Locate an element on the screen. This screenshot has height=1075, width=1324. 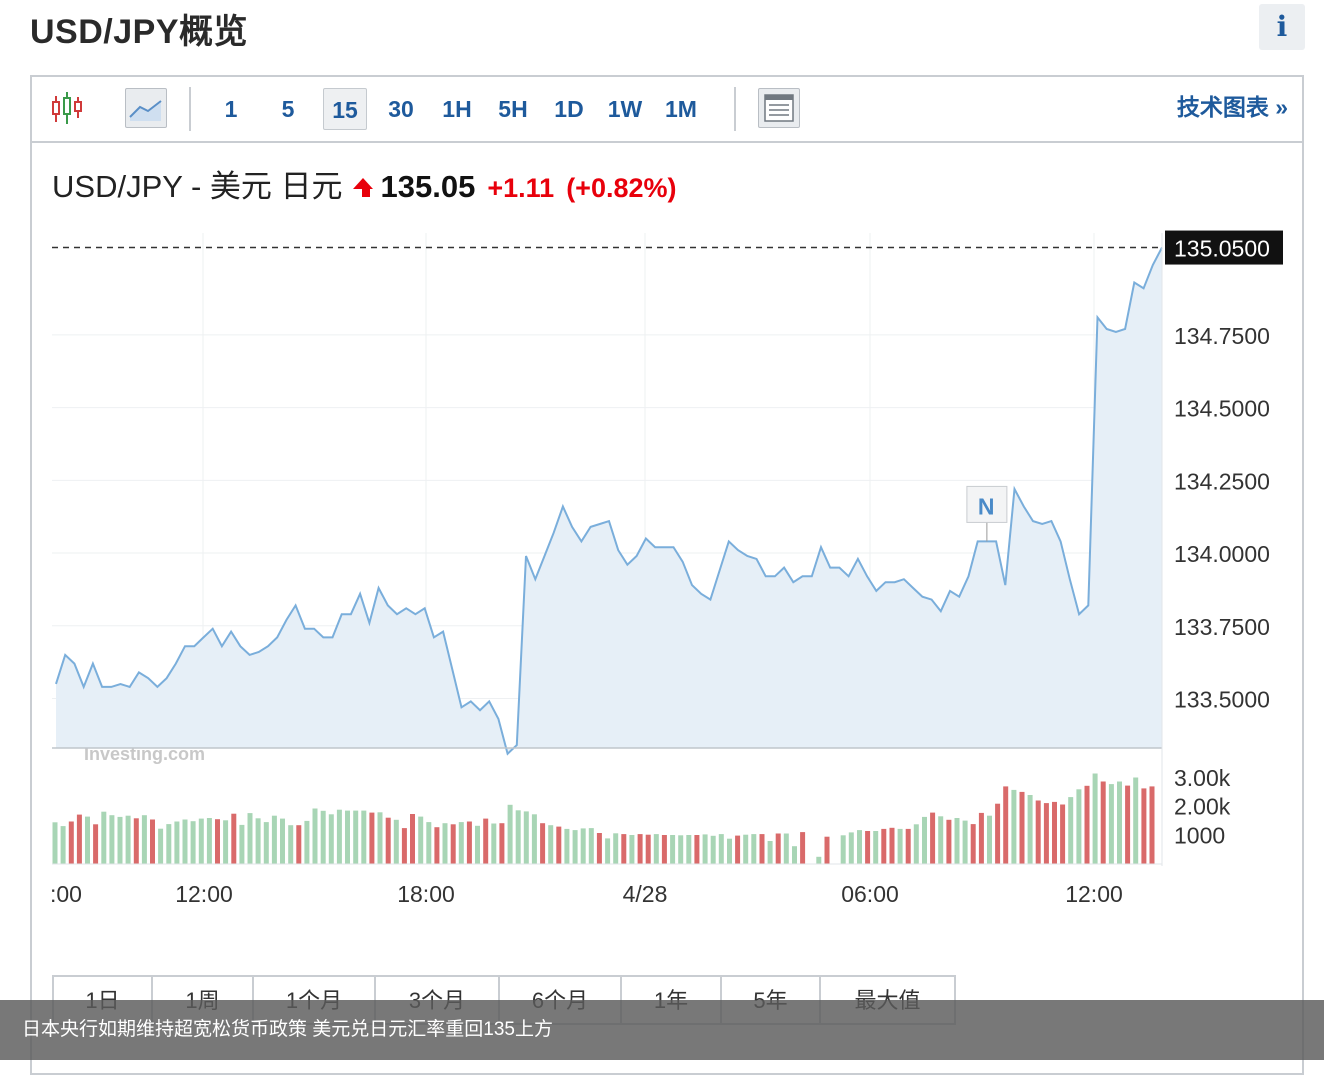
volume-tick-label: 1000 is located at coordinates (1199, 835).